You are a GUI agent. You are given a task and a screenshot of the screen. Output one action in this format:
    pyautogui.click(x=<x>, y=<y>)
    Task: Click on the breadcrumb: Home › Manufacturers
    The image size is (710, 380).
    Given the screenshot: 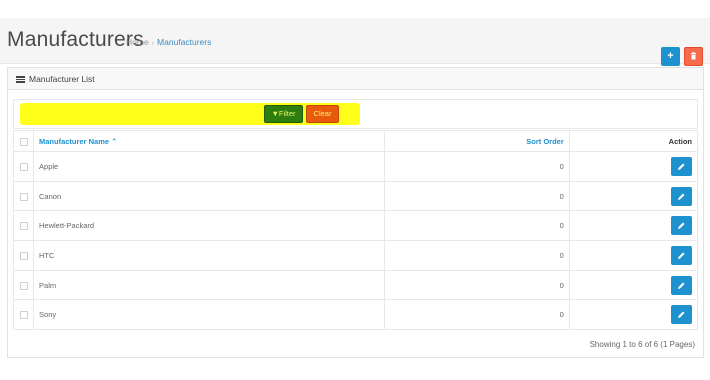 What is the action you would take?
    pyautogui.click(x=168, y=42)
    